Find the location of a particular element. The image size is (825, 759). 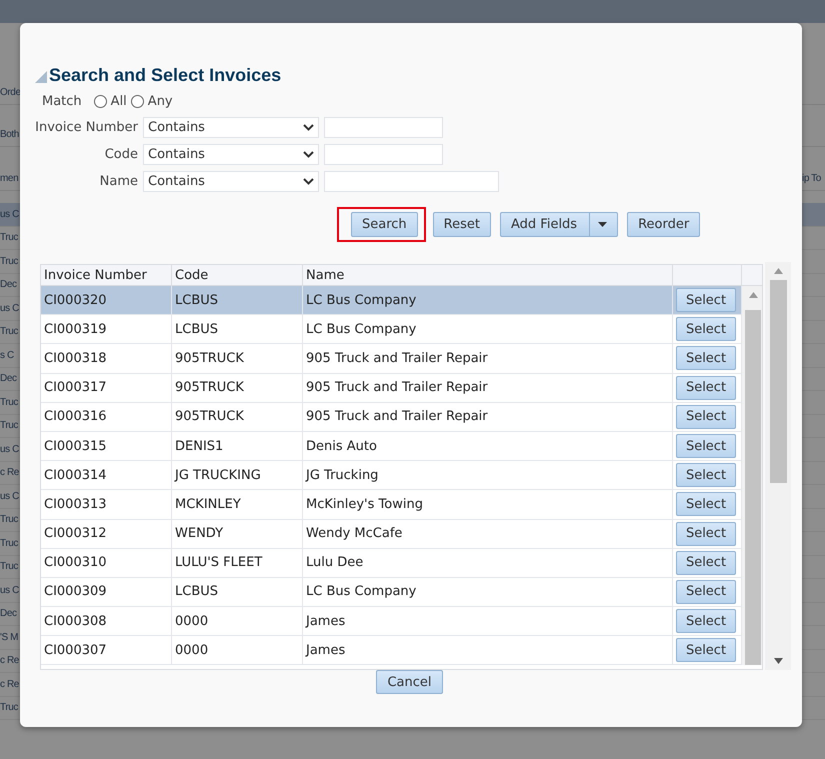

column-header: ip To is located at coordinates (812, 178).